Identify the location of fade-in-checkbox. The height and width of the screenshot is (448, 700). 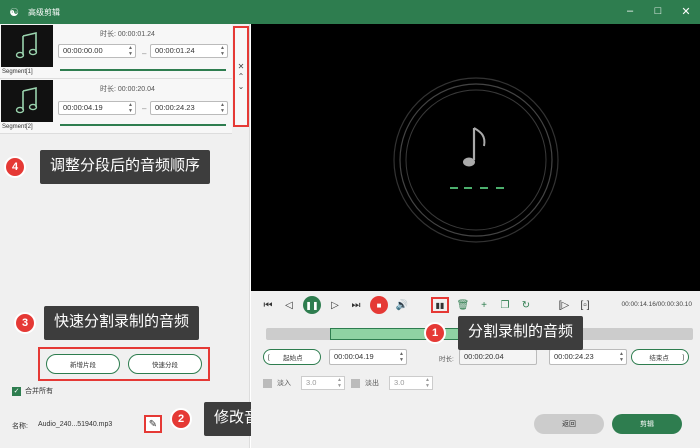
(267, 383).